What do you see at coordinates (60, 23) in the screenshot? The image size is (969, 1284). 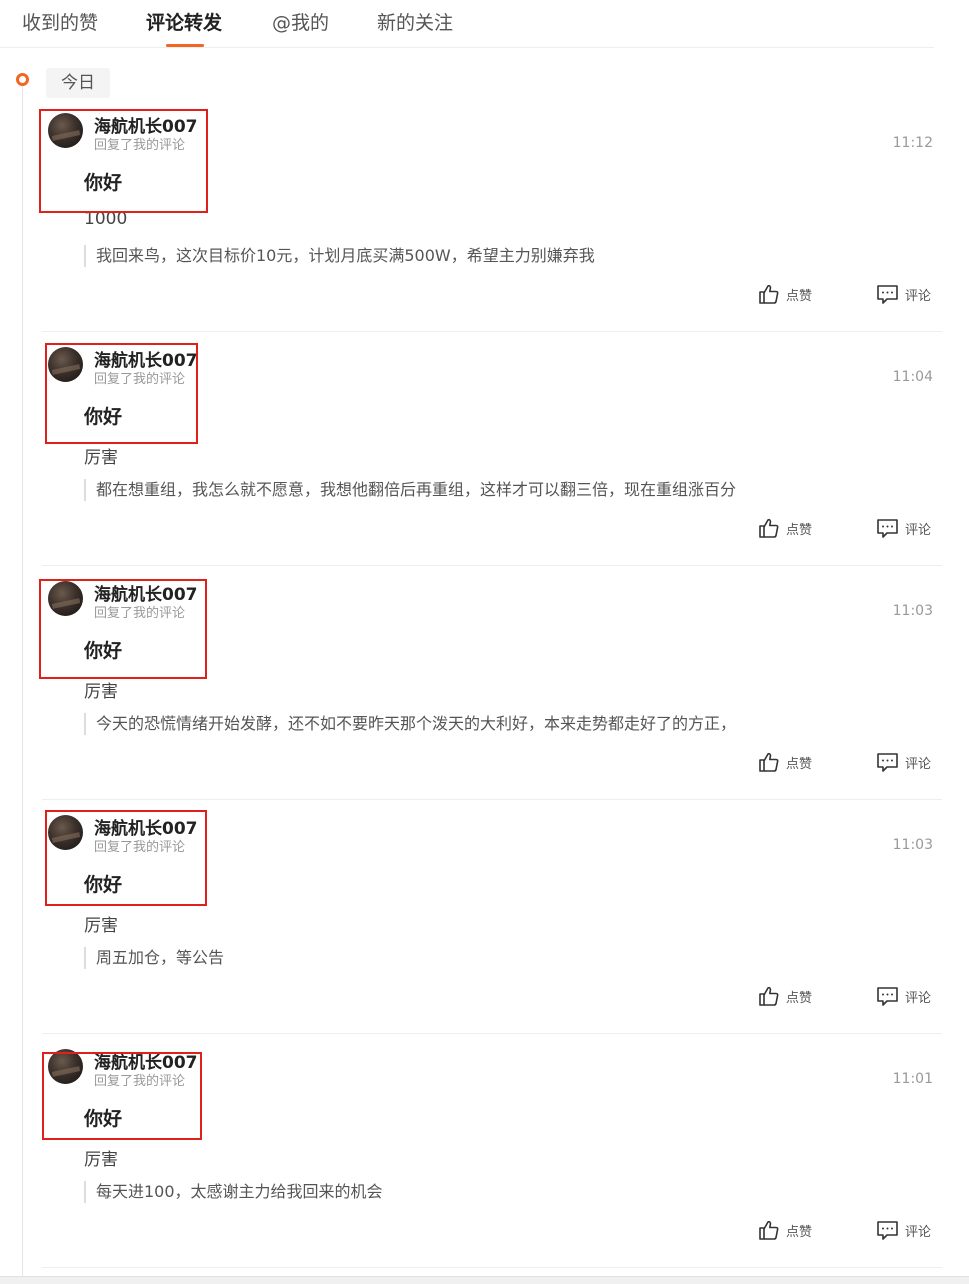 I see `tab-received-likes: 收到的赞` at bounding box center [60, 23].